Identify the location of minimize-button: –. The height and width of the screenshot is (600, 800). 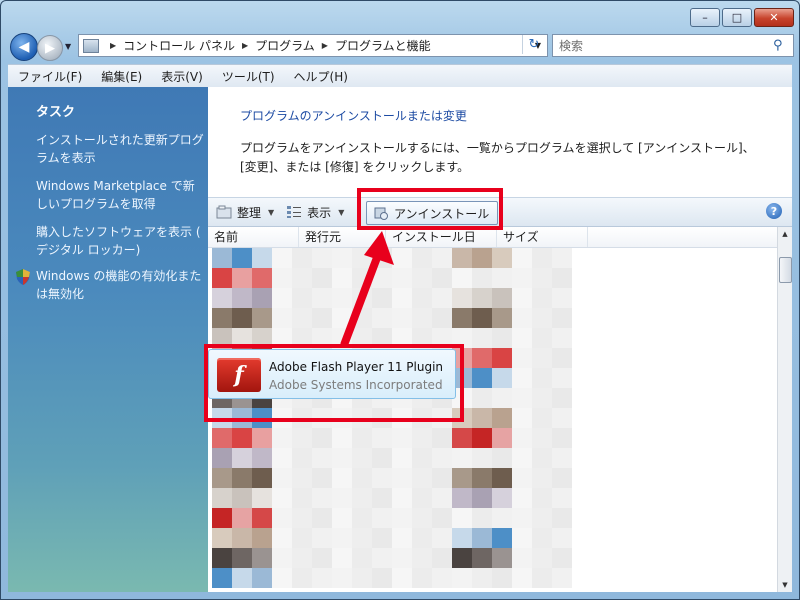
(705, 17).